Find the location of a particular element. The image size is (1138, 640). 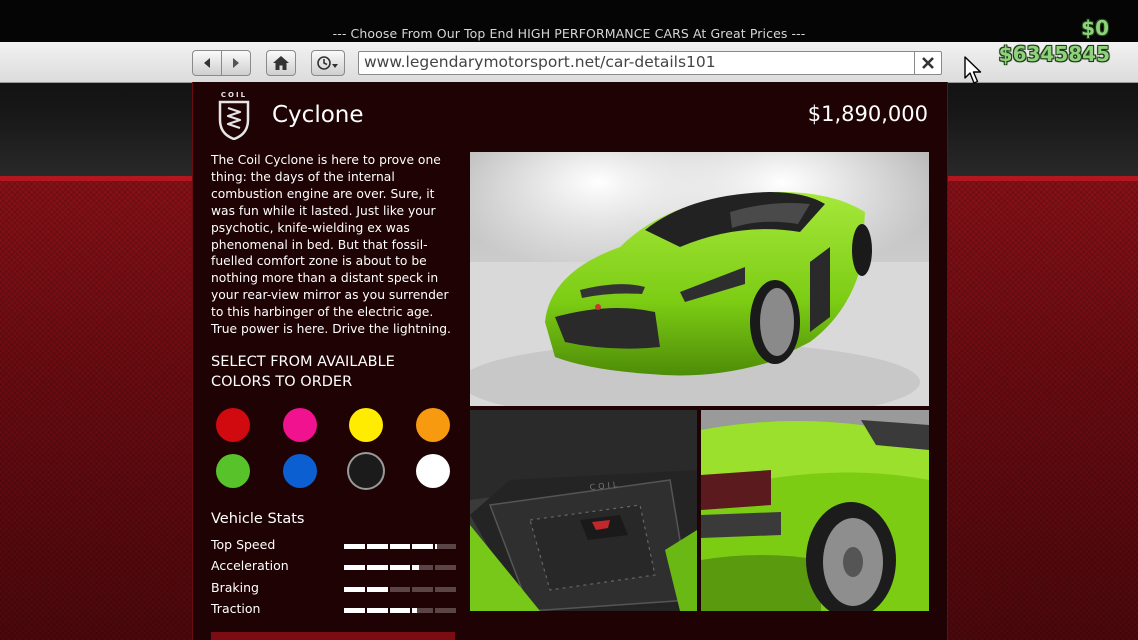

vehicle-photo-rear is located at coordinates (815, 510).